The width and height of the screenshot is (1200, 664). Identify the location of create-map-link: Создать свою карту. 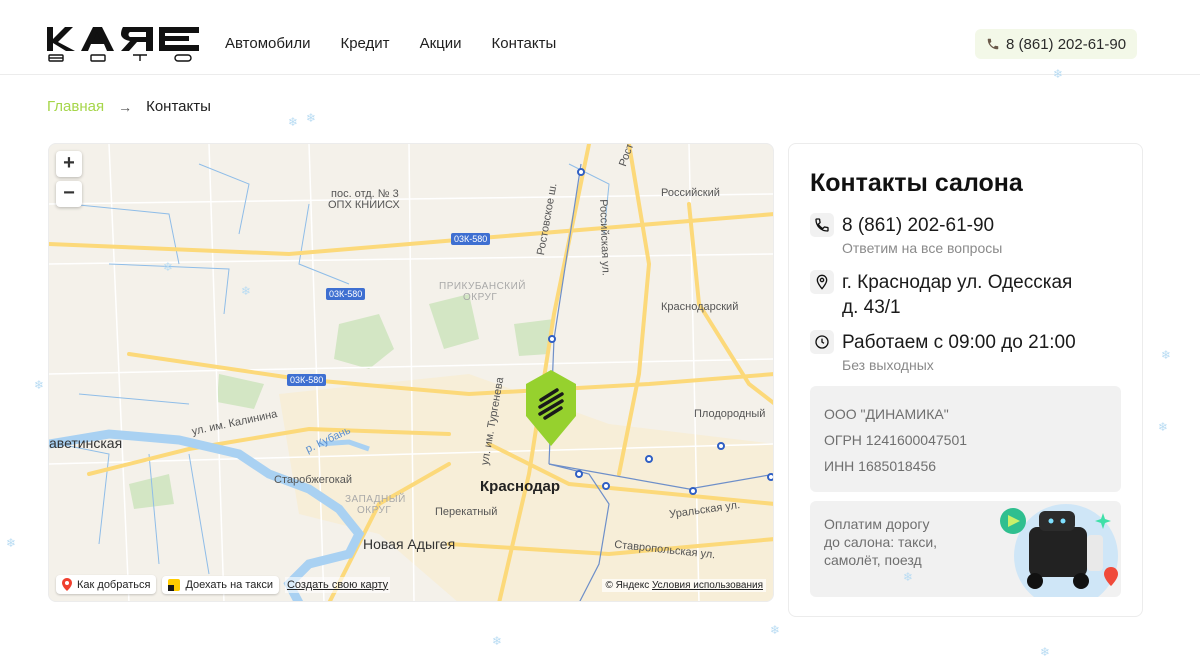
(337, 584).